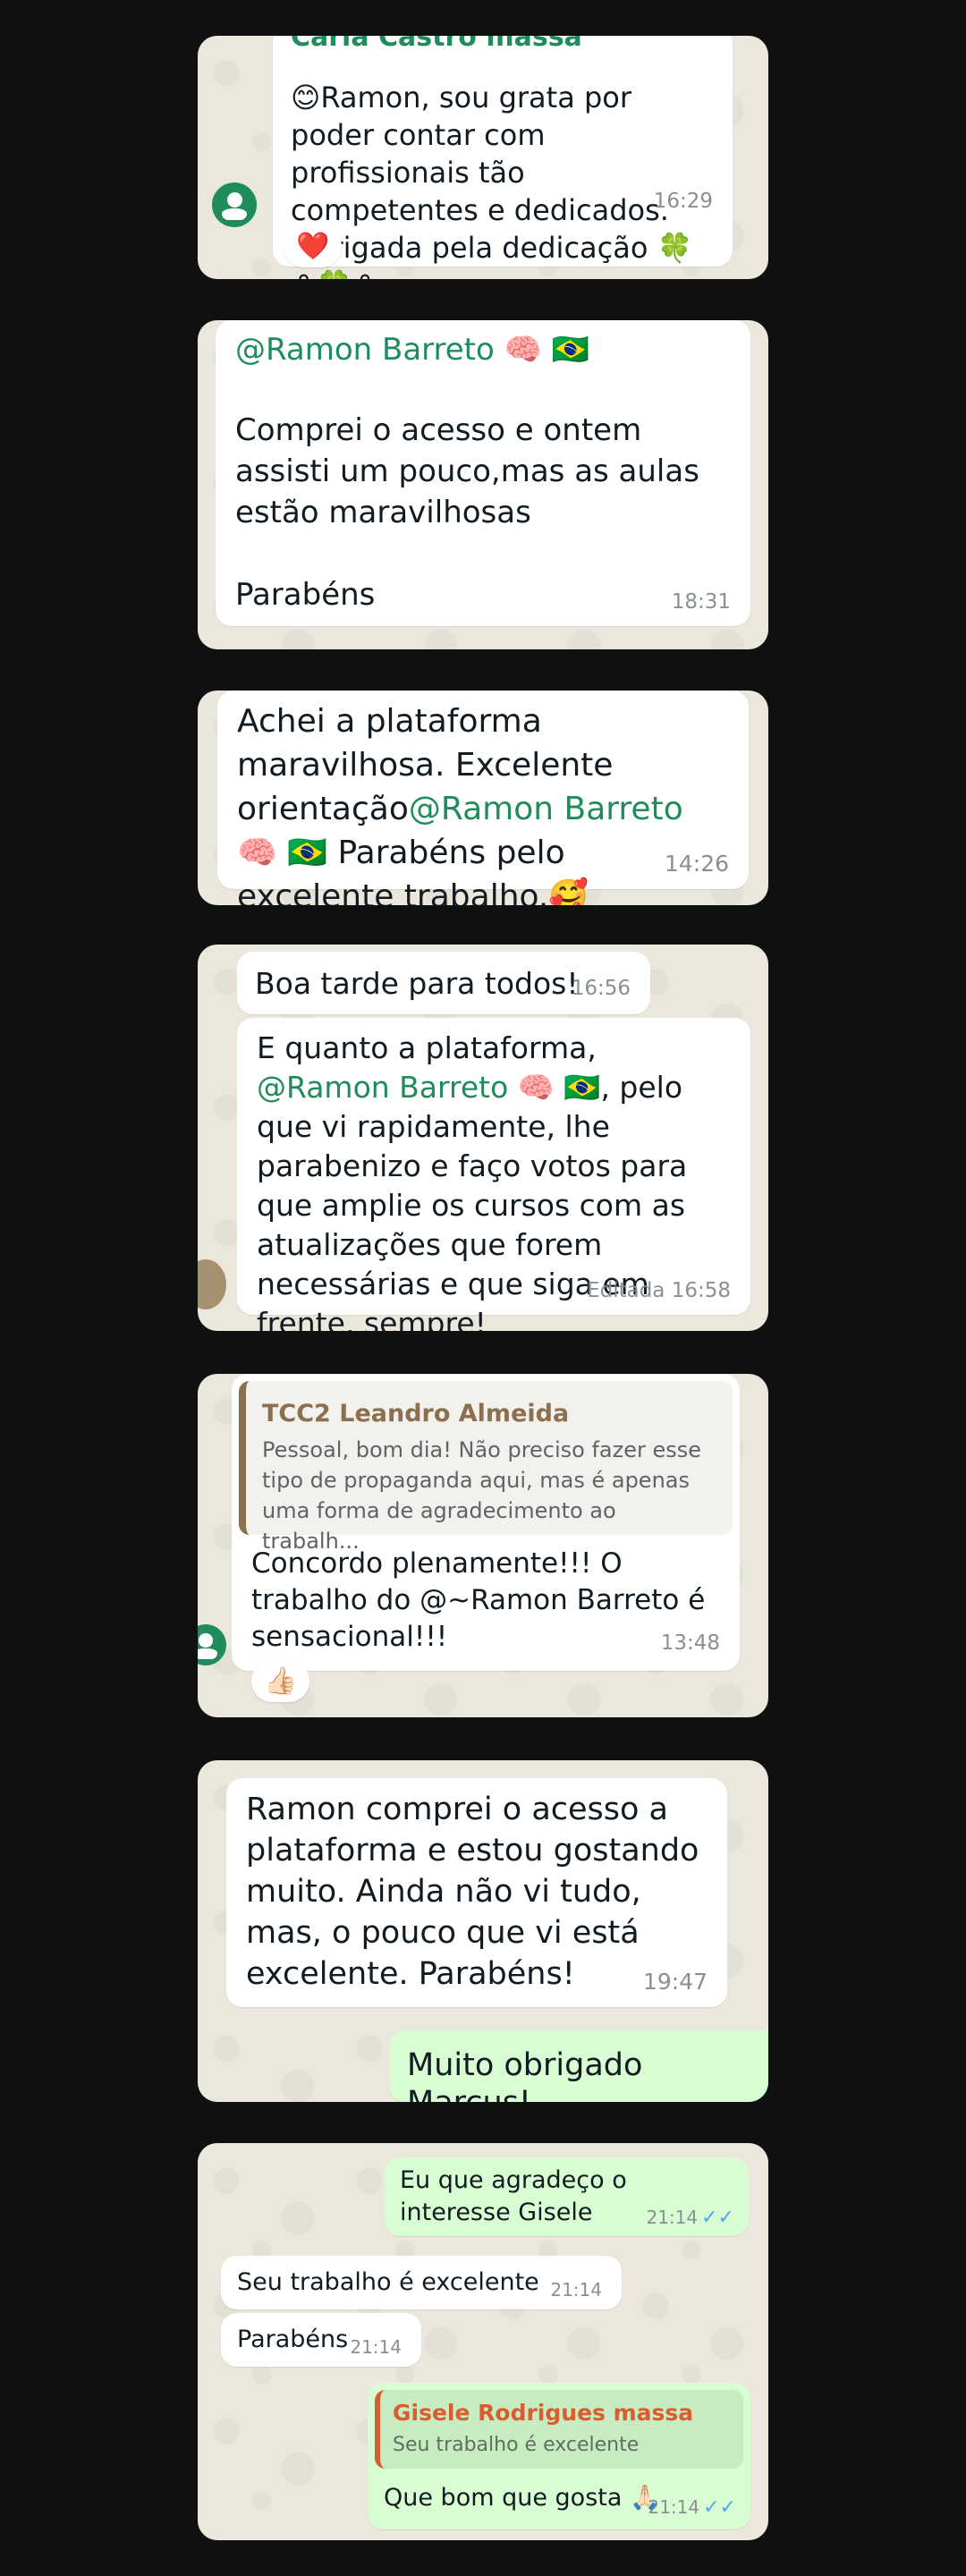  I want to click on edited-label: Editada, so click(626, 1290).